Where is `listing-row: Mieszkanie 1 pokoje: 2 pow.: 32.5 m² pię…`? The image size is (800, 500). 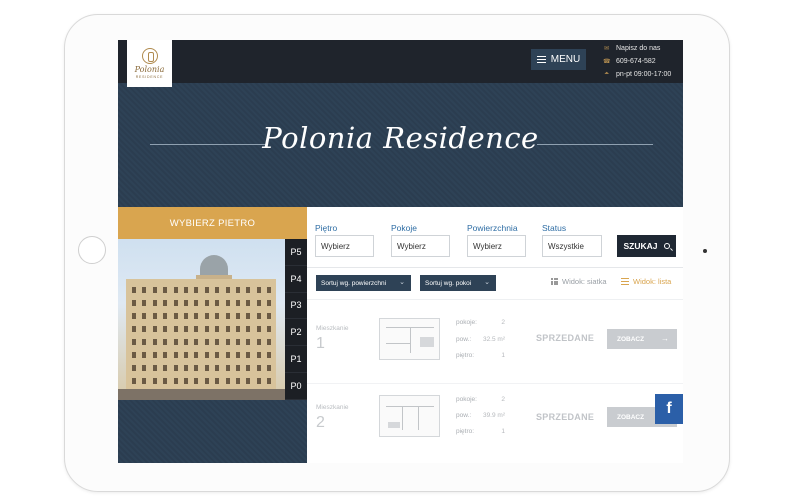
listing-row: Mieszkanie 1 pokoje: 2 pow.: 32.5 m² pię… is located at coordinates (495, 344).